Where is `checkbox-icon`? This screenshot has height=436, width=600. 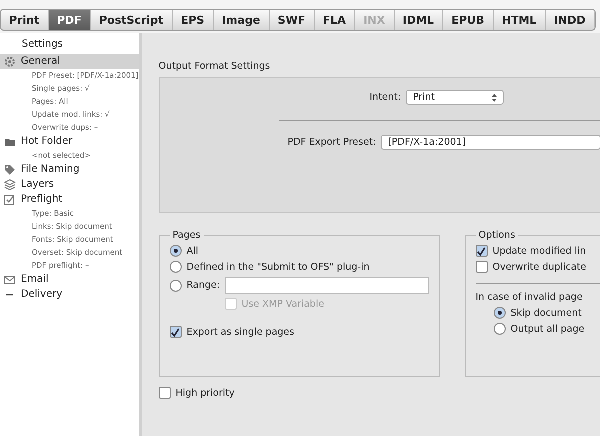
checkbox-icon is located at coordinates (10, 200).